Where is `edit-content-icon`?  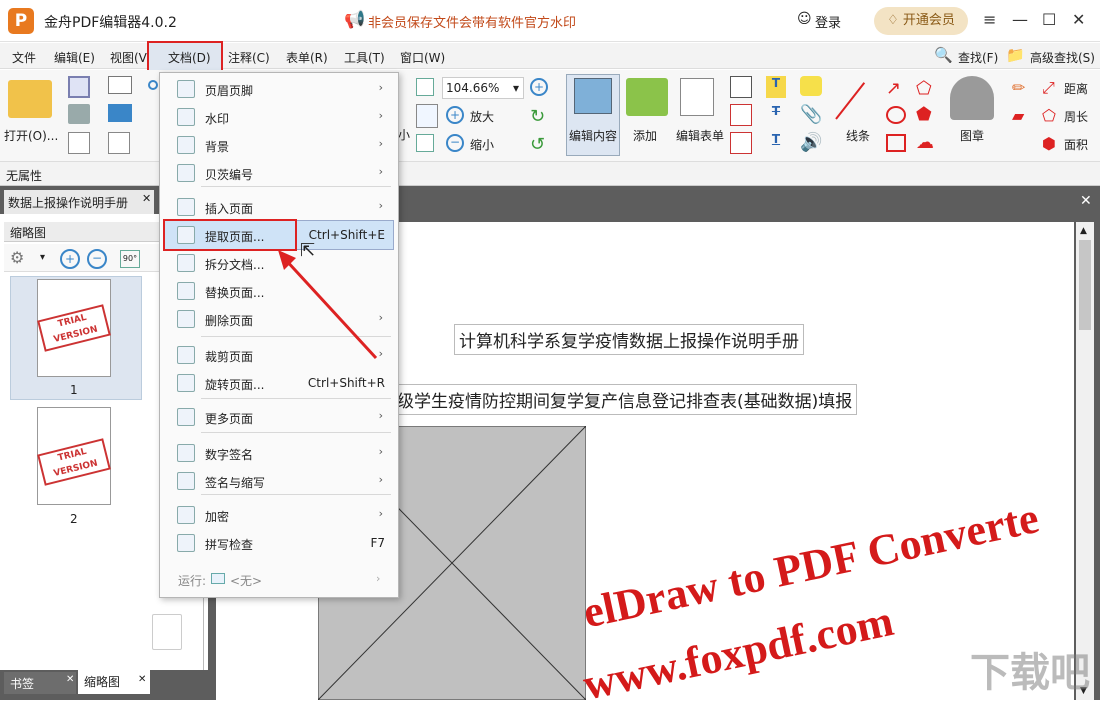
edit-content-icon is located at coordinates (593, 96).